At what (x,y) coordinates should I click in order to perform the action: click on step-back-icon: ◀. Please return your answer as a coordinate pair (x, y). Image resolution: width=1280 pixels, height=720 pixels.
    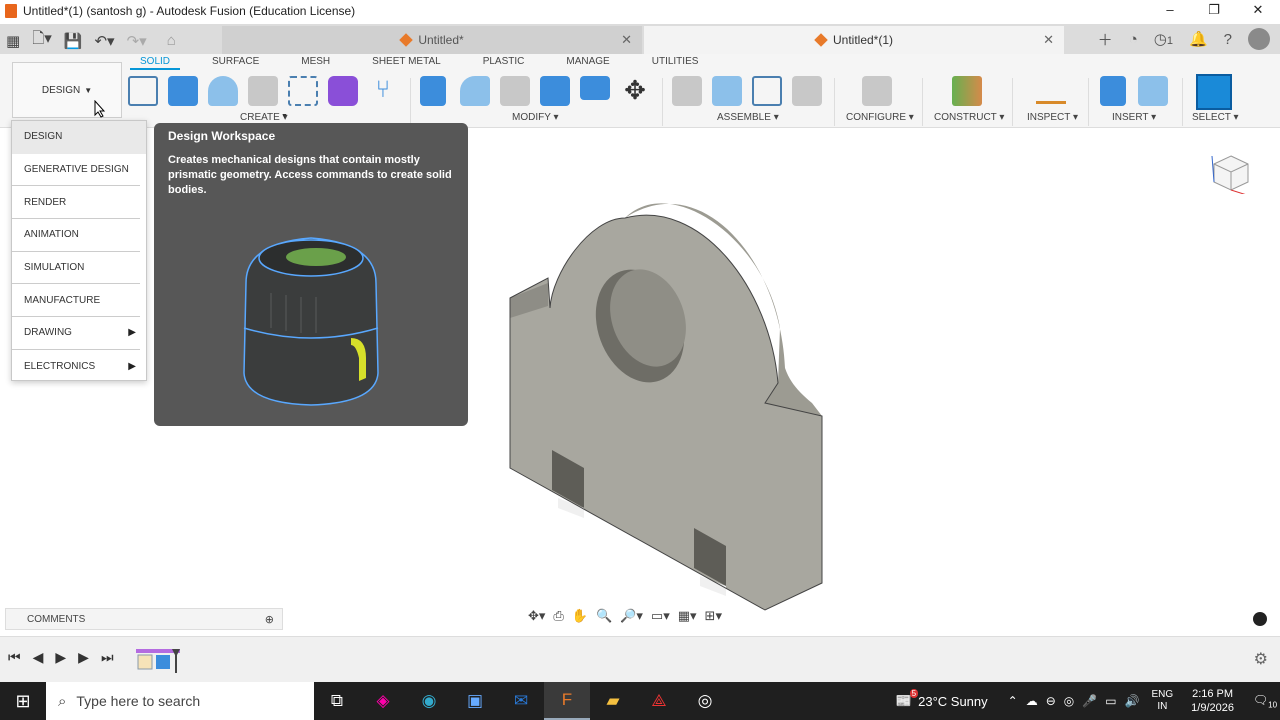
    Looking at the image, I should click on (38, 657).